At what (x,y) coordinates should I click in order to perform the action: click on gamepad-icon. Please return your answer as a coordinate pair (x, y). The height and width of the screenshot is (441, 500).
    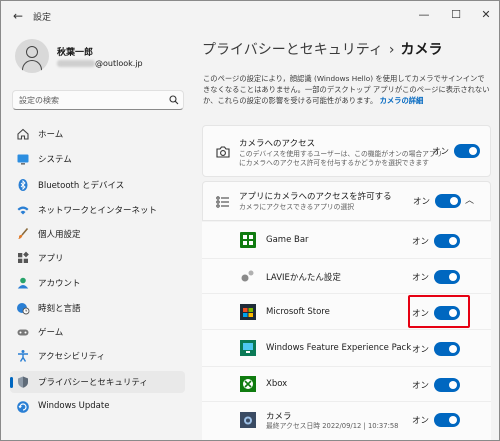
    Looking at the image, I should click on (23, 332).